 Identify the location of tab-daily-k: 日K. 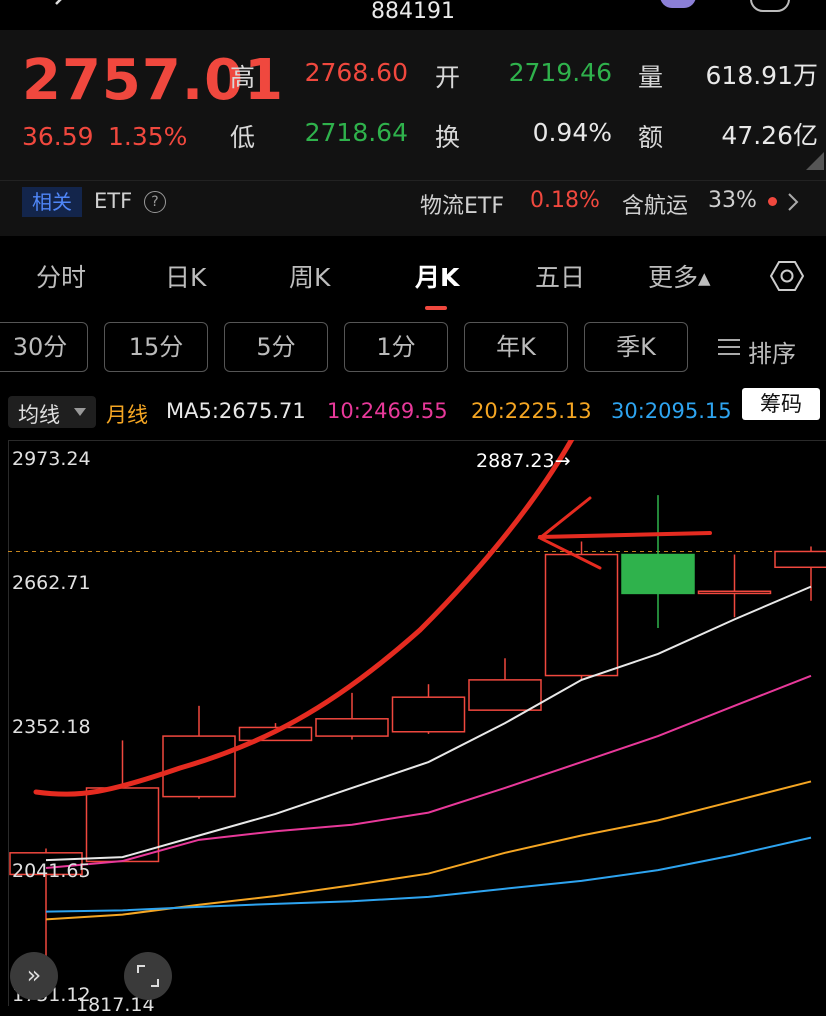
(185, 276).